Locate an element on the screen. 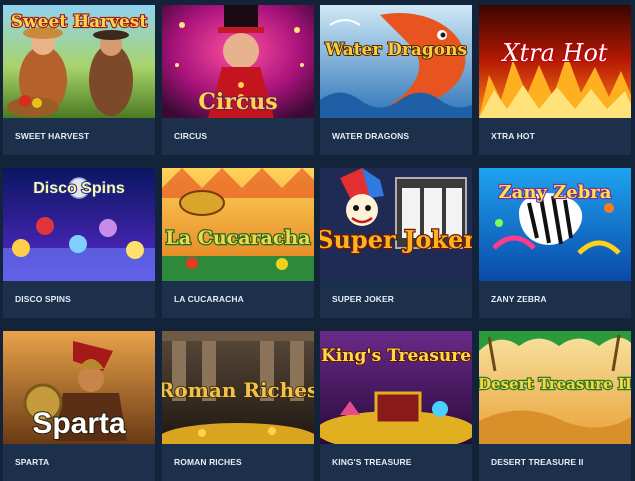  game-thumbnail: Xtra Hot is located at coordinates (555, 61).